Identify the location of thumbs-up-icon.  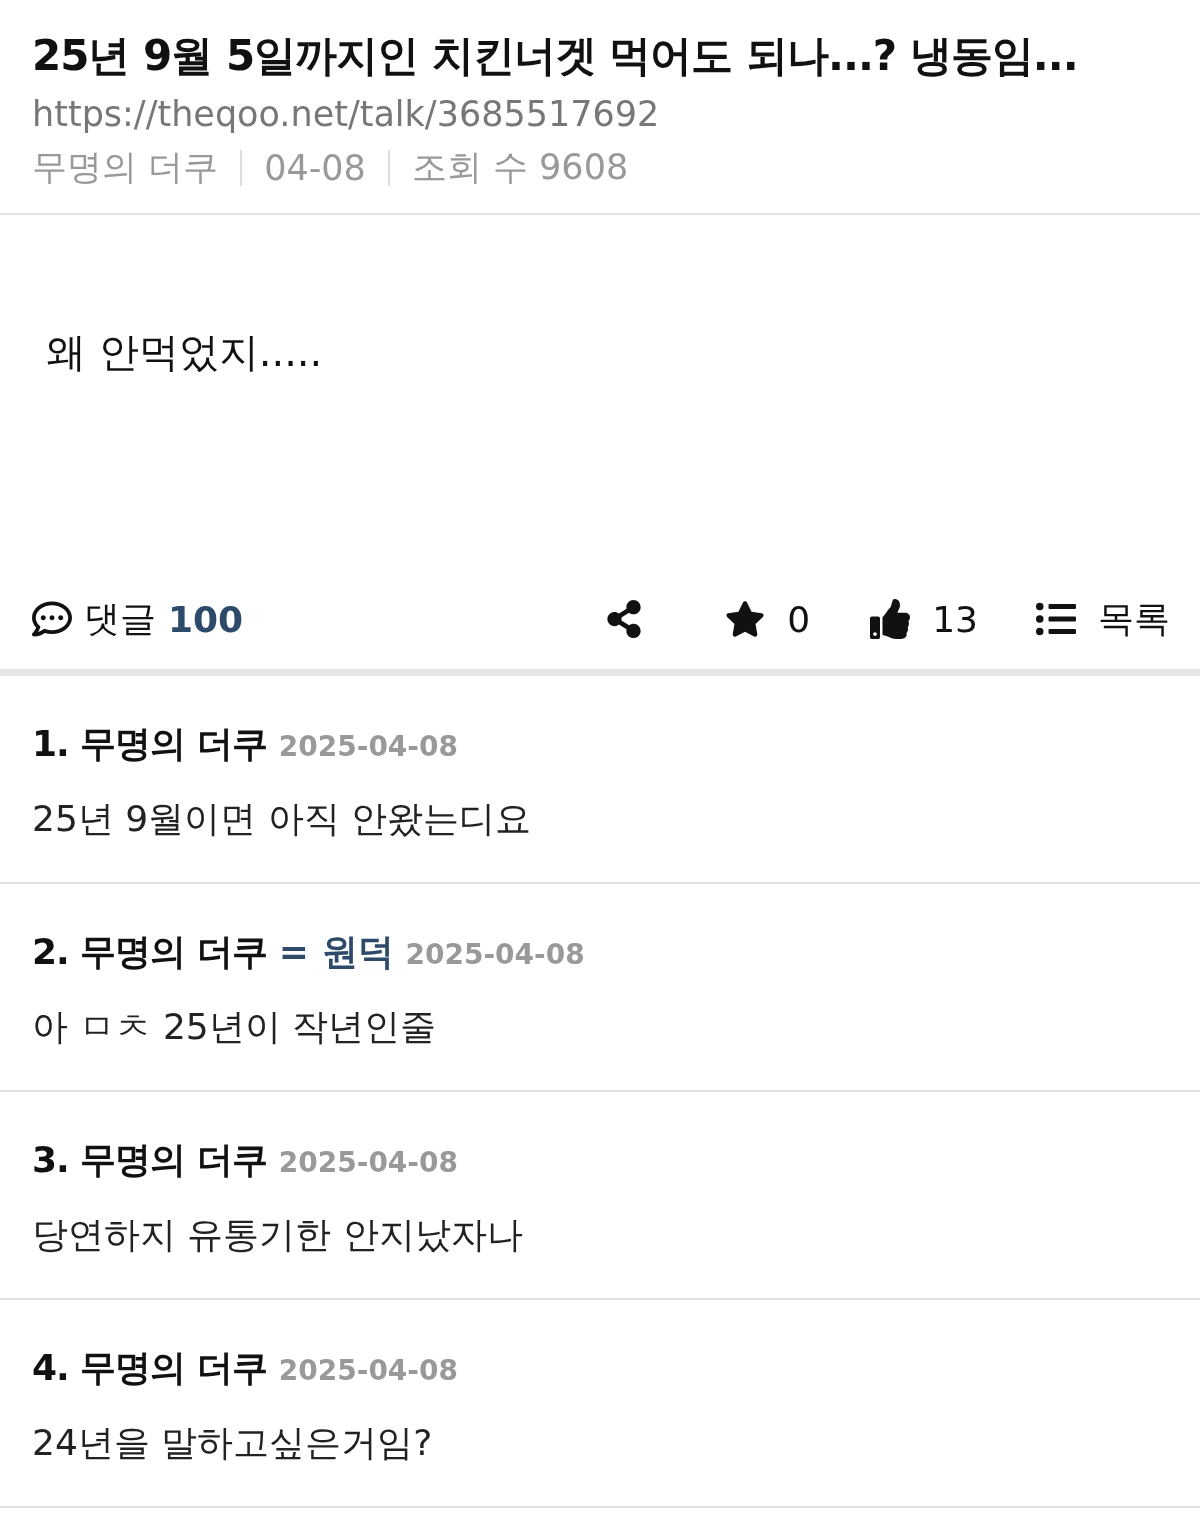
(890, 619).